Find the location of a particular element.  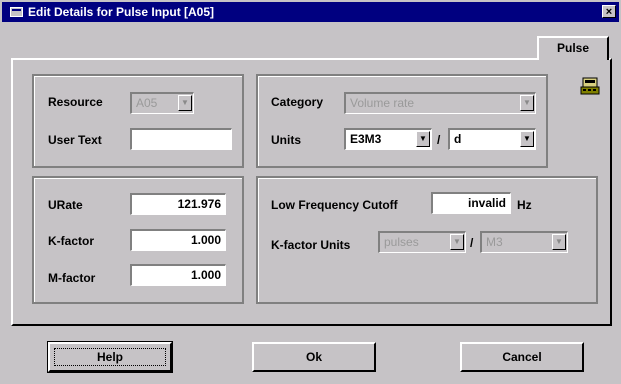

category-select: Volume rate ▼ is located at coordinates (440, 103).